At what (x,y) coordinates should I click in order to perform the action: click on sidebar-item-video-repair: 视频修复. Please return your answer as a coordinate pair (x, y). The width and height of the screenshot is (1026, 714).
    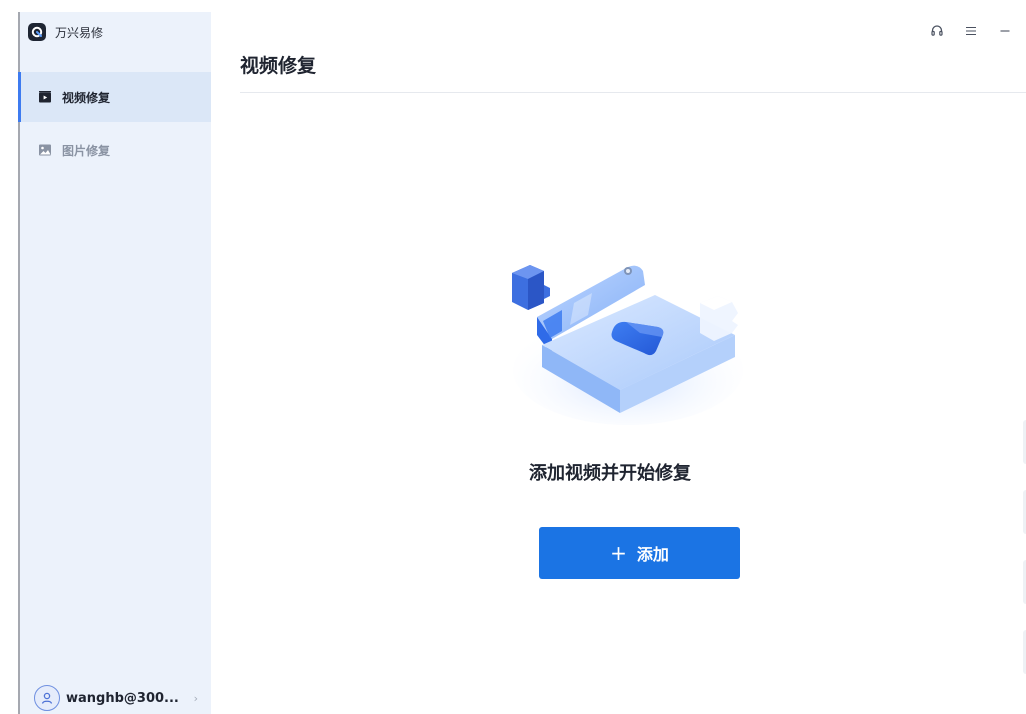
    Looking at the image, I should click on (114, 97).